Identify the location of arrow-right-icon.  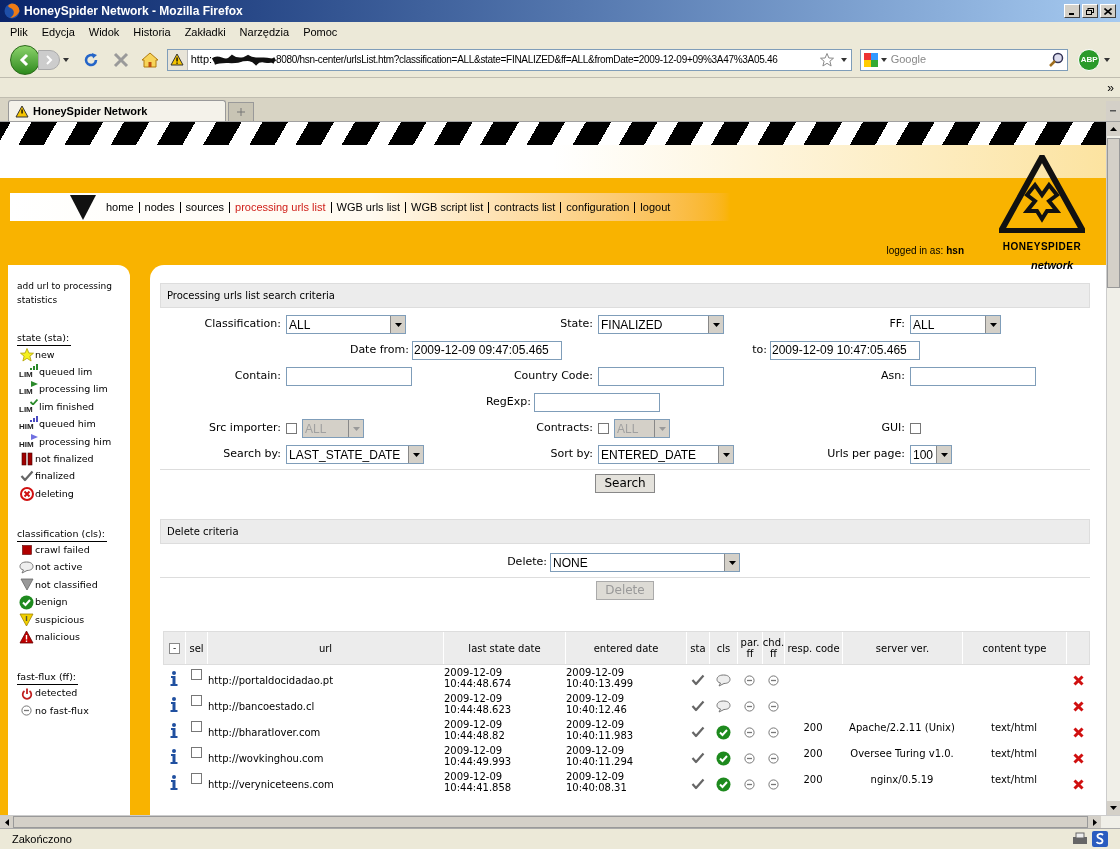
(1094, 822).